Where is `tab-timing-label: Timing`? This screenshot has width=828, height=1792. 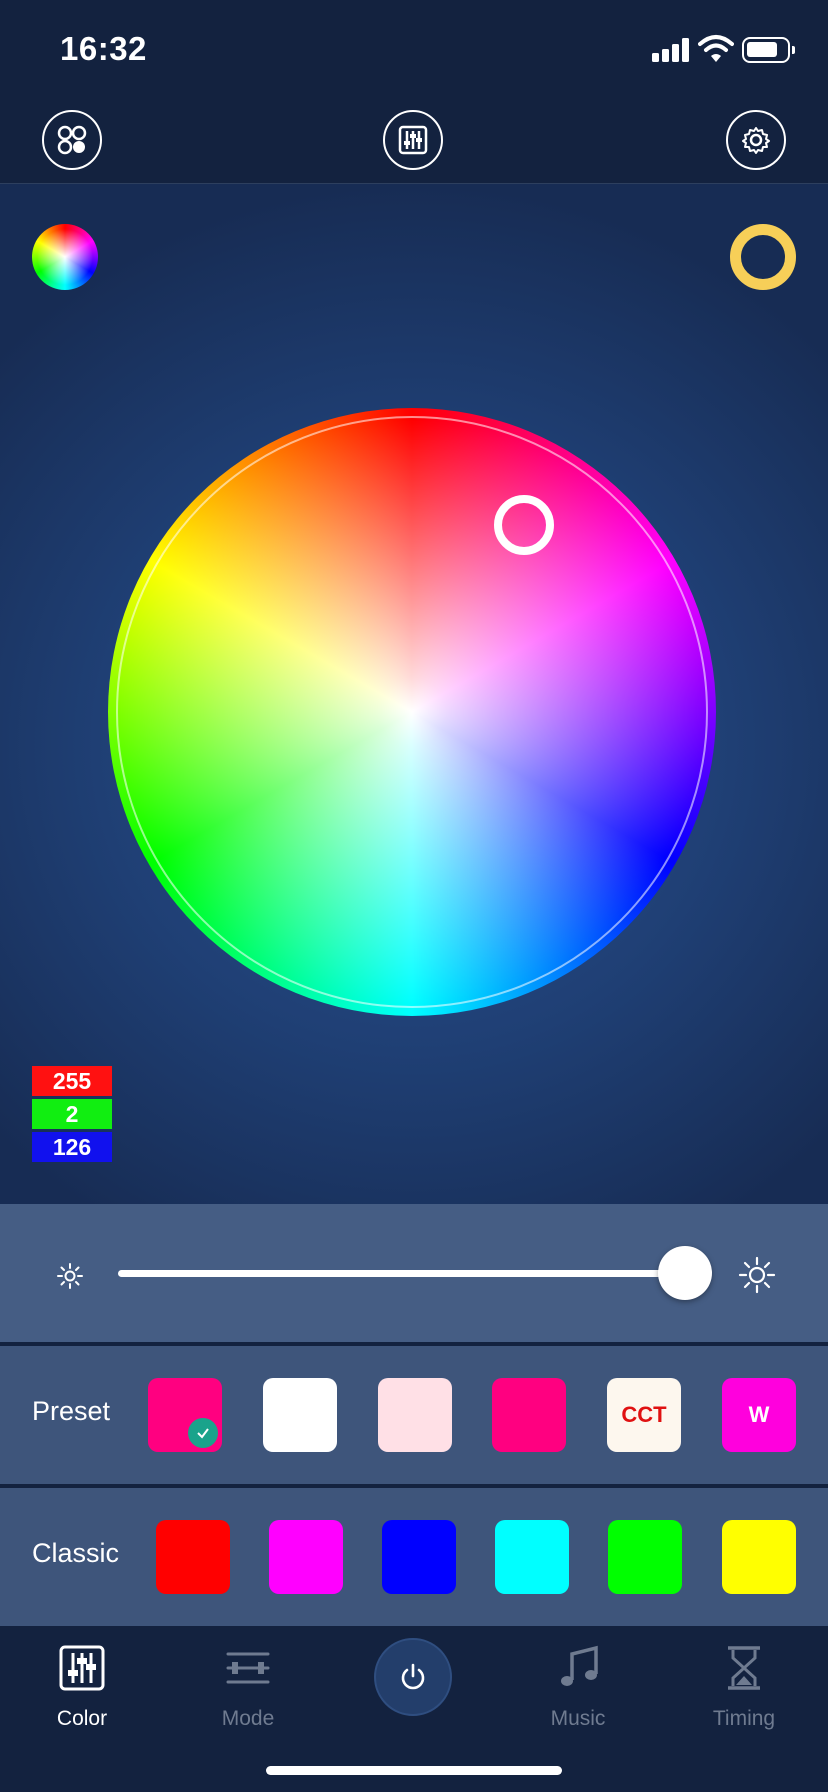 tab-timing-label: Timing is located at coordinates (744, 1718).